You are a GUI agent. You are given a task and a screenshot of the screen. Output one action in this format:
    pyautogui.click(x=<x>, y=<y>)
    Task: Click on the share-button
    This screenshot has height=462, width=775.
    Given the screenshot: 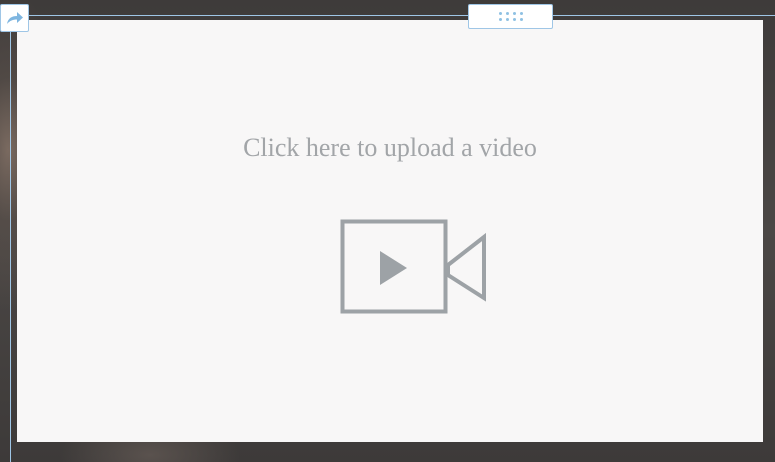 What is the action you would take?
    pyautogui.click(x=14, y=18)
    